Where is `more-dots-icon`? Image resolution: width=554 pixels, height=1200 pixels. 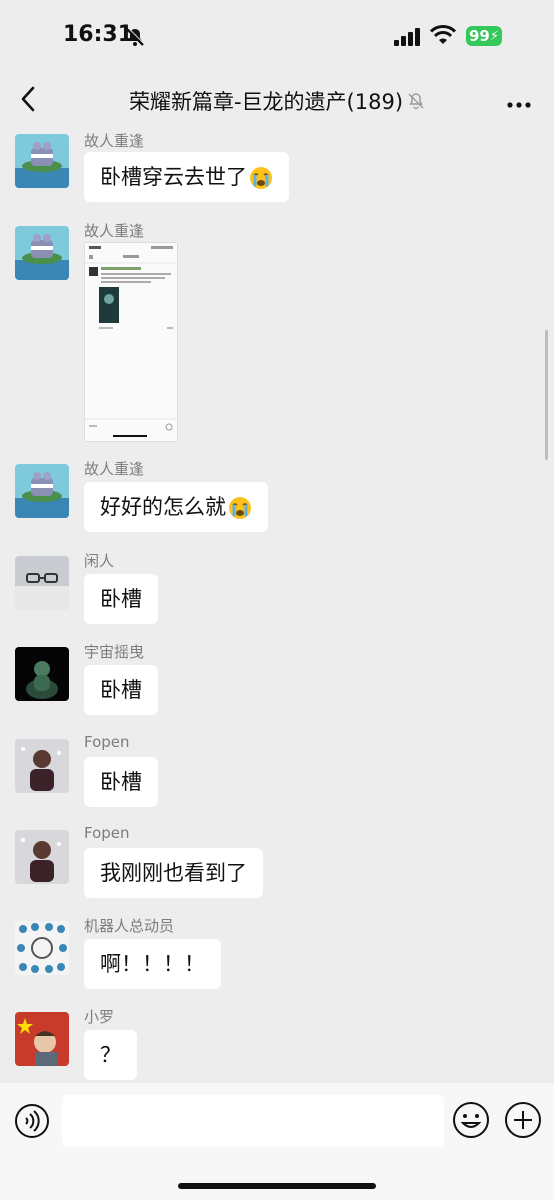 more-dots-icon is located at coordinates (519, 103).